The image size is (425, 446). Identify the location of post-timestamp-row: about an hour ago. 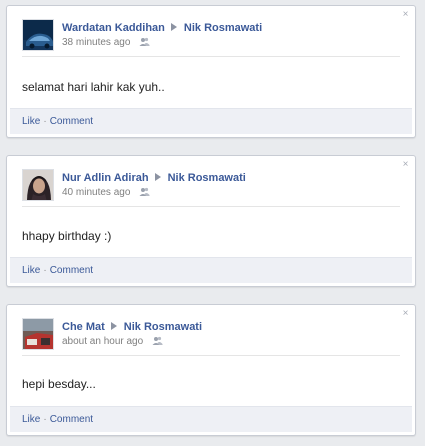
(231, 342).